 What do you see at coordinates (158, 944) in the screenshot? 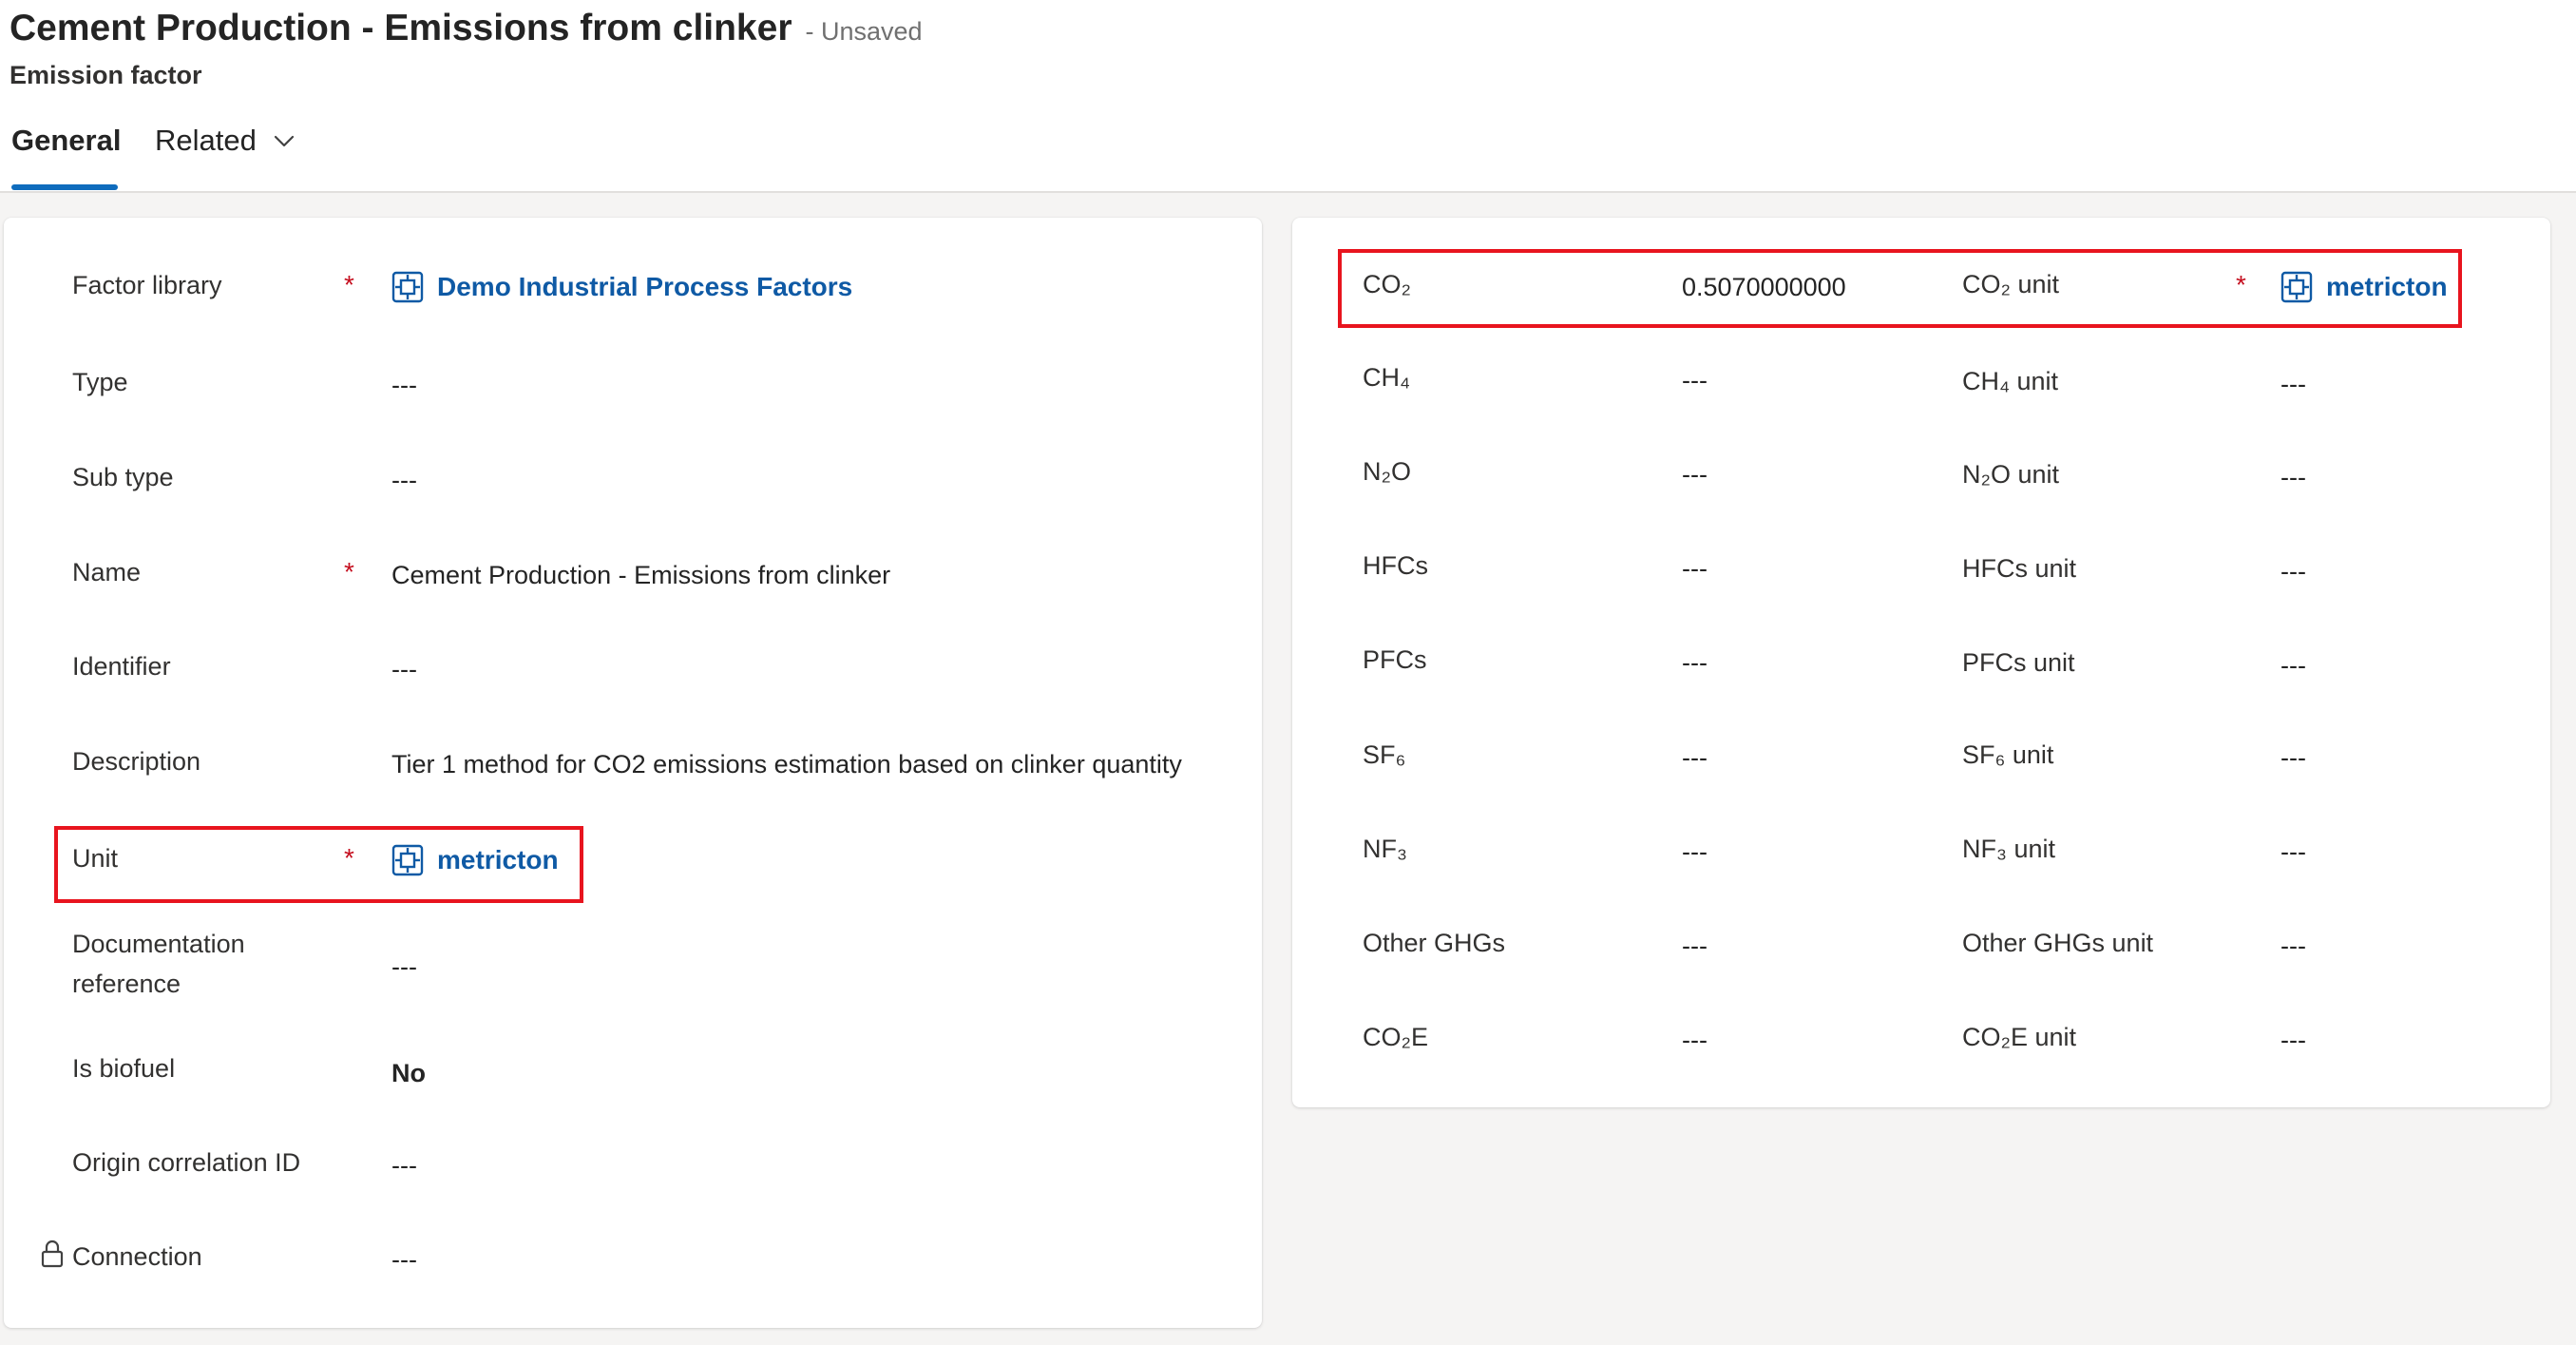
I see `documentation-reference-label-line1: Documentation` at bounding box center [158, 944].